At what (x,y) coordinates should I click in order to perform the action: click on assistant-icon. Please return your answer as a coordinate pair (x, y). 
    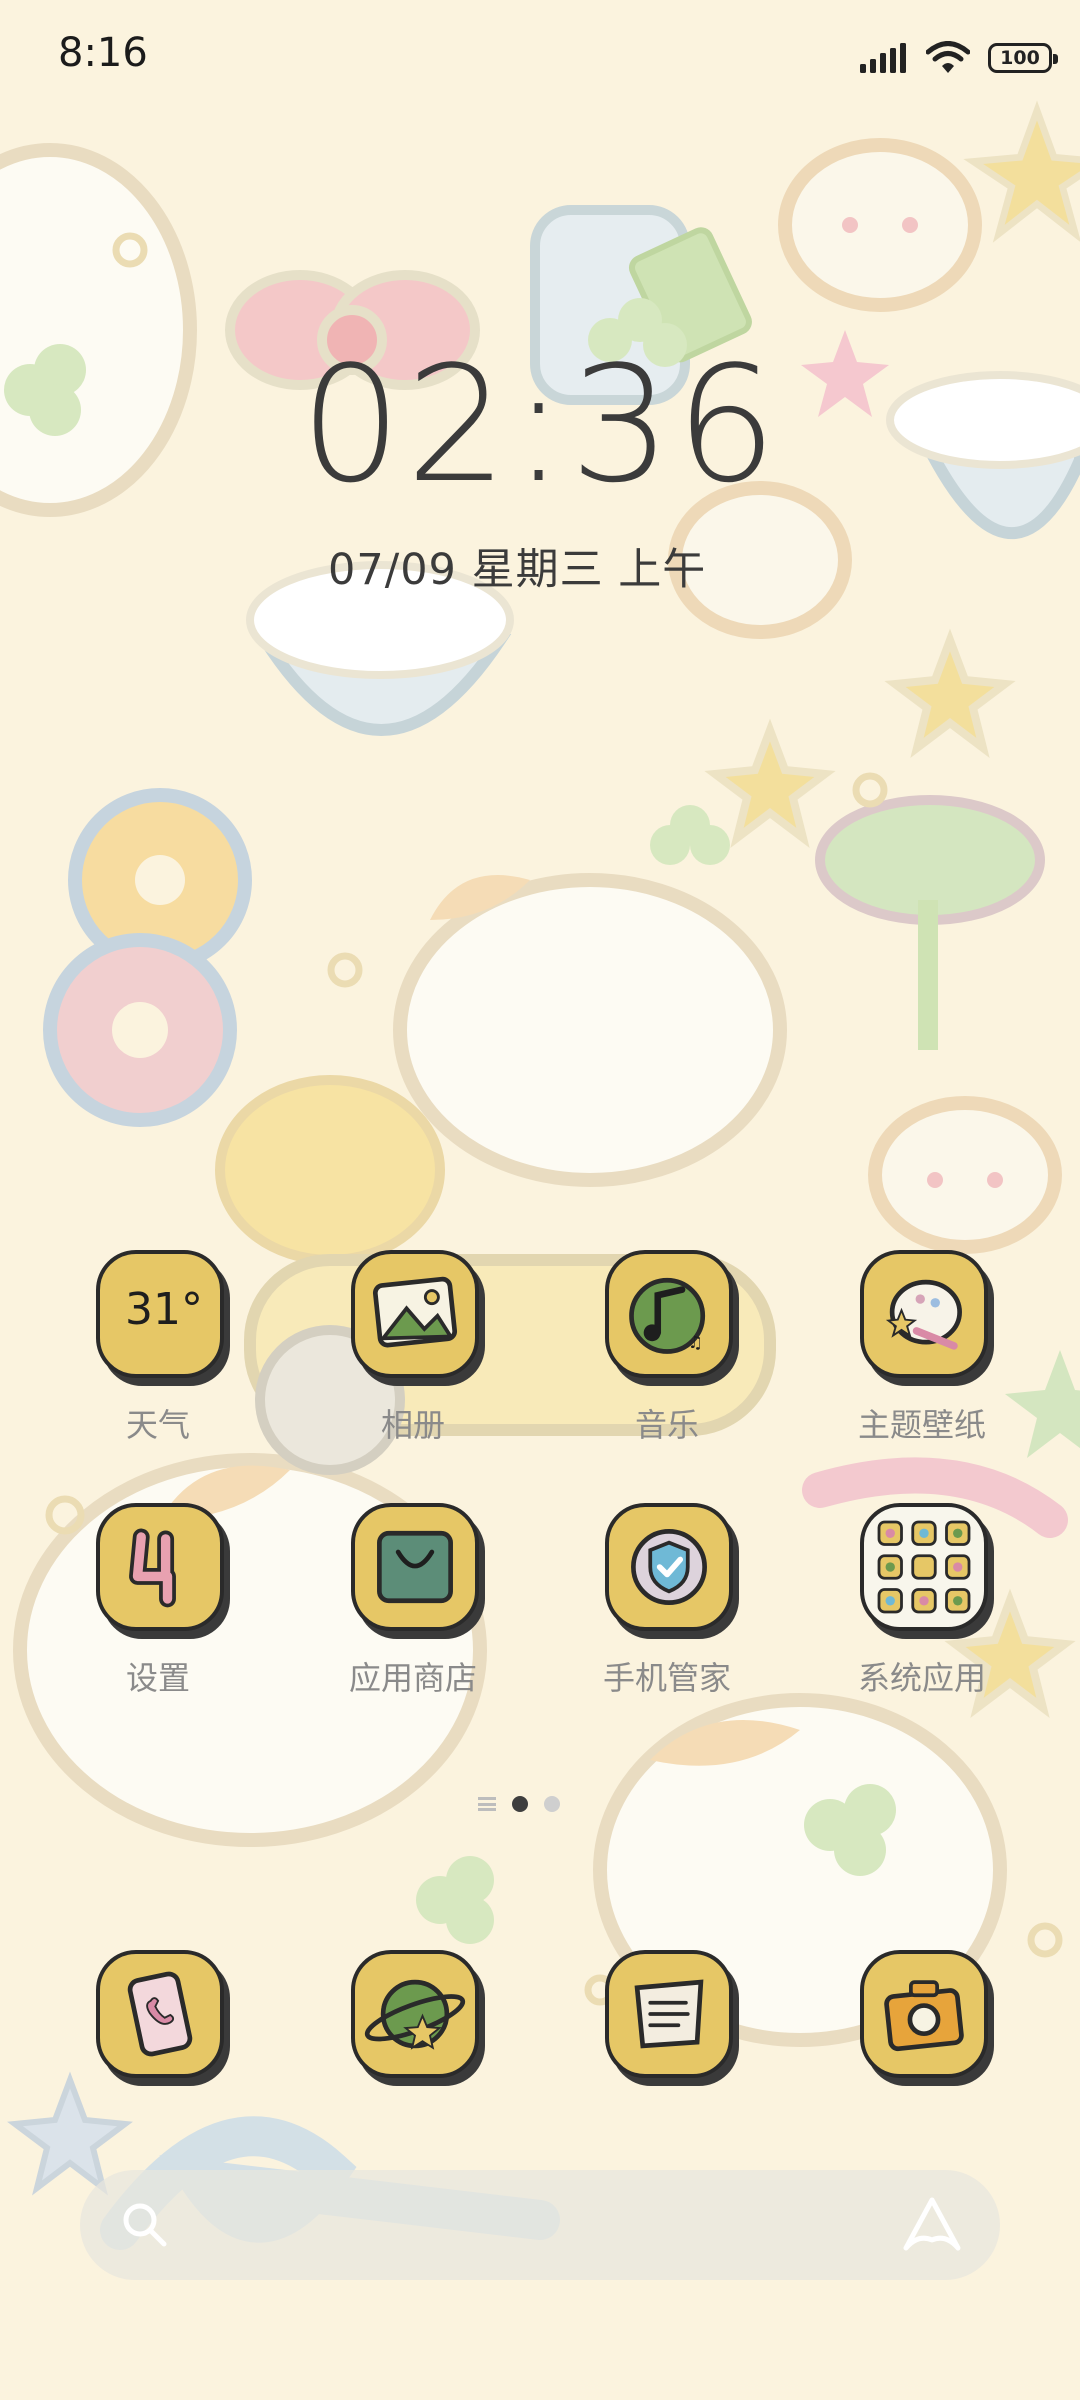
    Looking at the image, I should click on (932, 2225).